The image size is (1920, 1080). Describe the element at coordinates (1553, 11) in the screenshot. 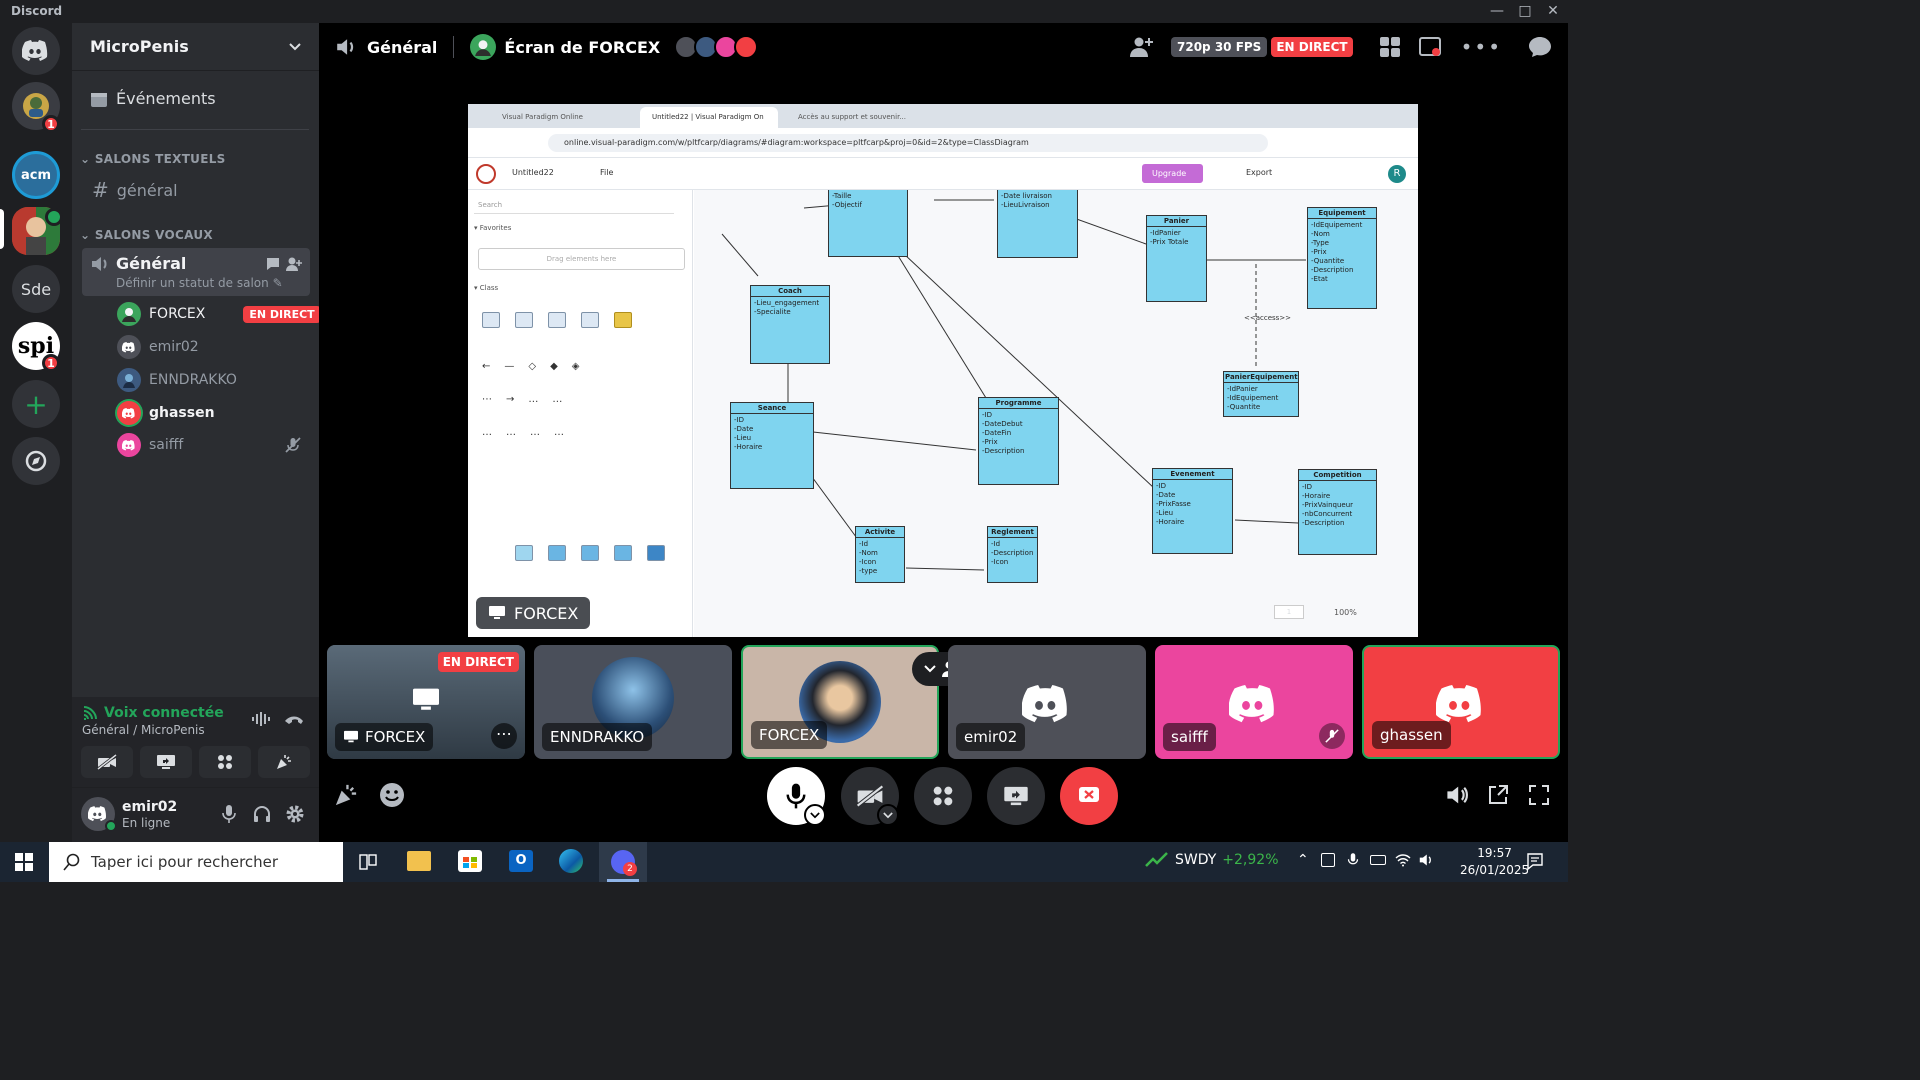

I see `close-button: ✕` at that location.